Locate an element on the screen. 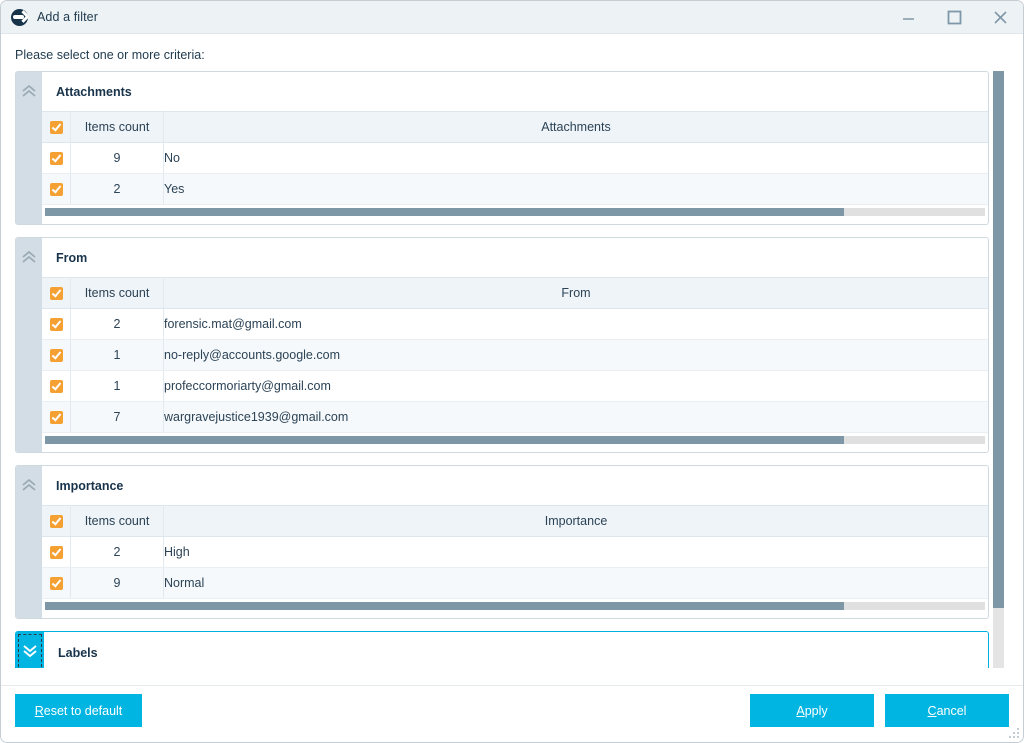 Image resolution: width=1024 pixels, height=743 pixels. title-bar: Add a filter is located at coordinates (512, 17).